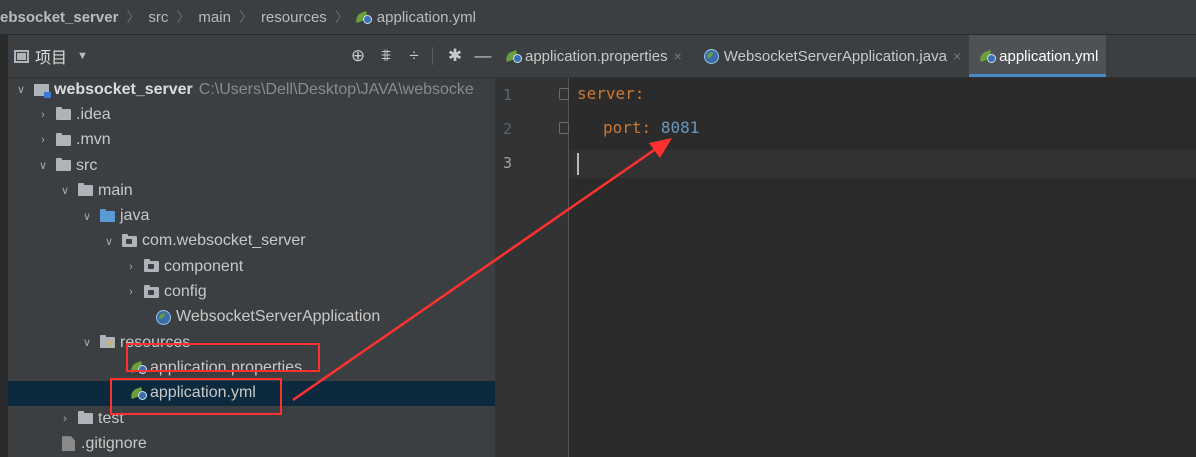 This screenshot has height=457, width=1196. I want to click on tree-item-java: ∨ java, so click(251, 215).